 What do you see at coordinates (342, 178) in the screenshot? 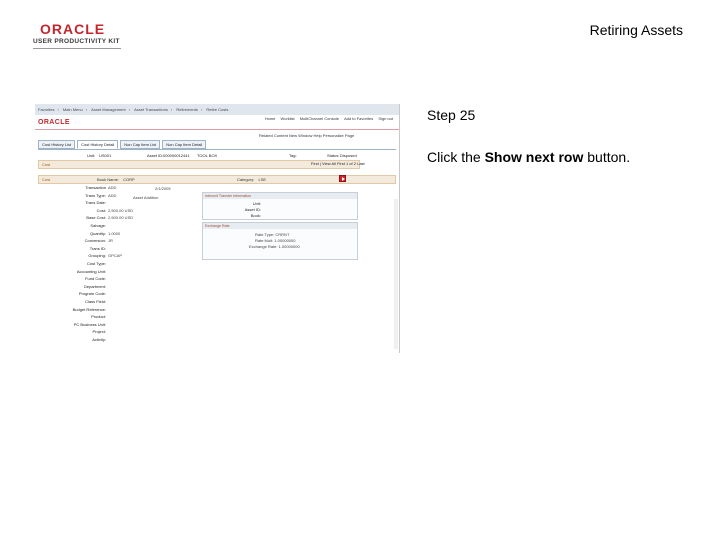
I see `show-next-row-button` at bounding box center [342, 178].